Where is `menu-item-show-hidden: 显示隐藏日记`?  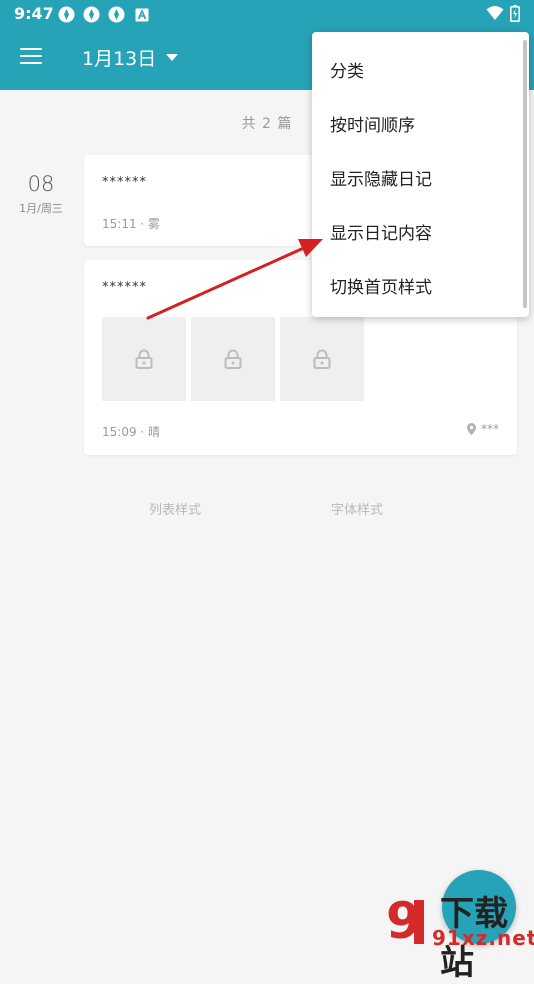
menu-item-show-hidden: 显示隐藏日记 is located at coordinates (381, 177).